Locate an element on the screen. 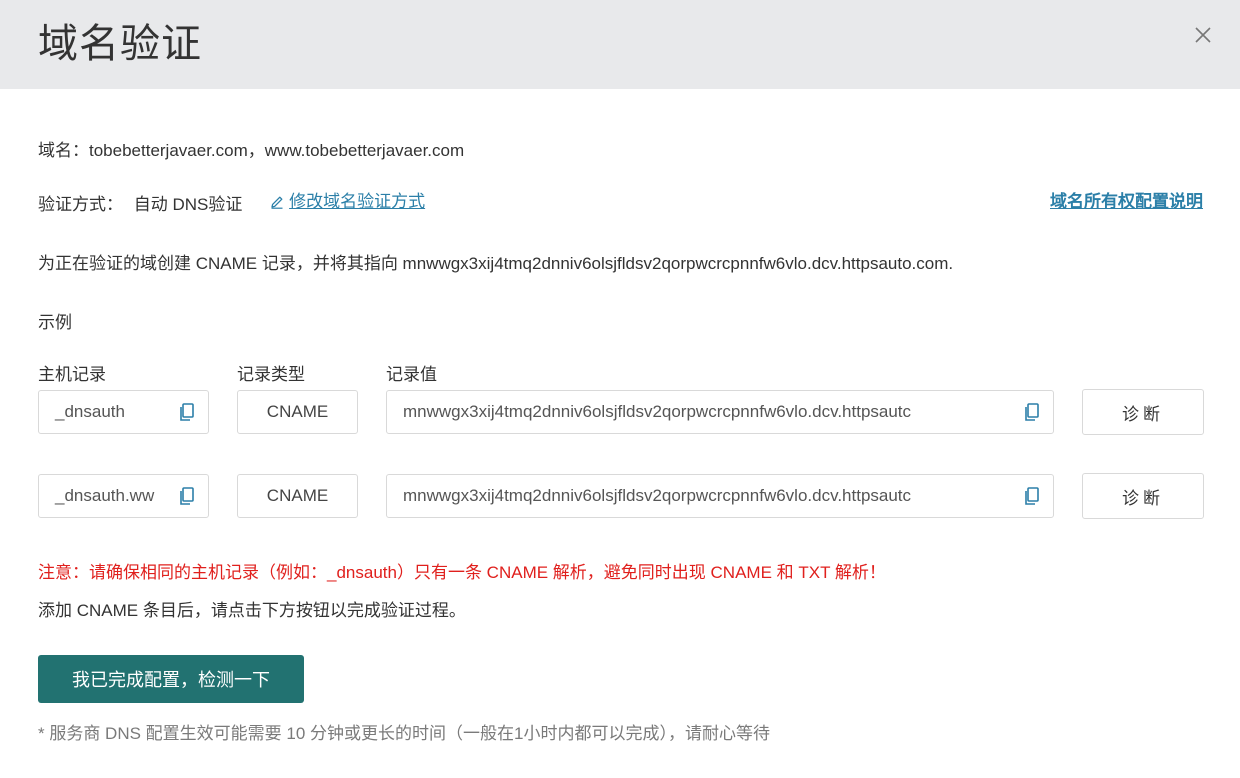 The height and width of the screenshot is (778, 1240). host-value: _dnsauth is located at coordinates (90, 411).